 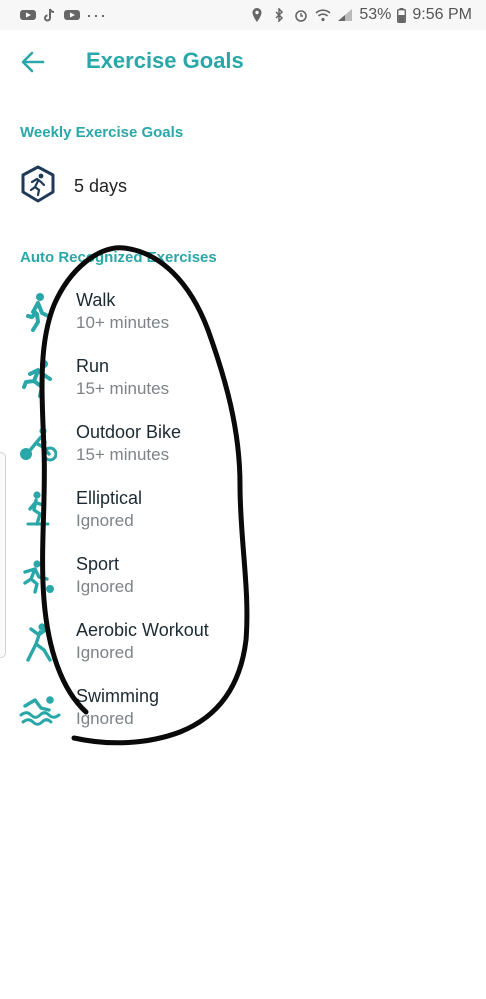 What do you see at coordinates (49, 15) in the screenshot?
I see `tiktok-icon` at bounding box center [49, 15].